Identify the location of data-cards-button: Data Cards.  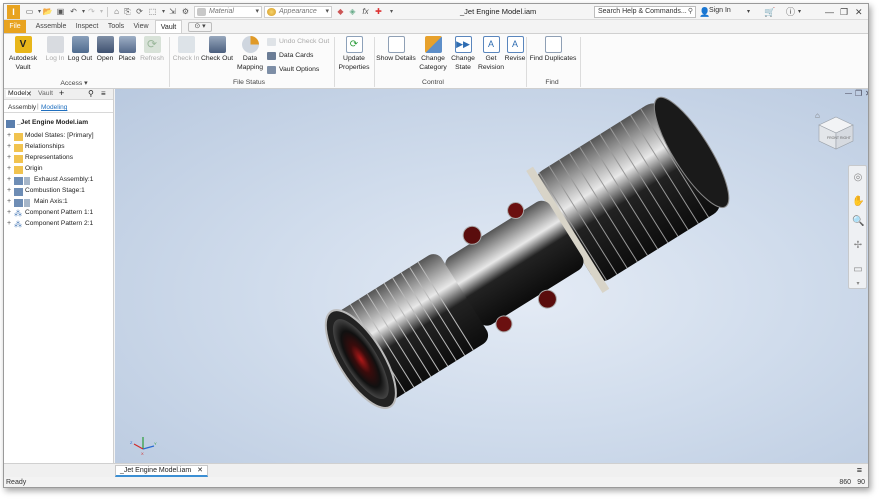
(290, 55).